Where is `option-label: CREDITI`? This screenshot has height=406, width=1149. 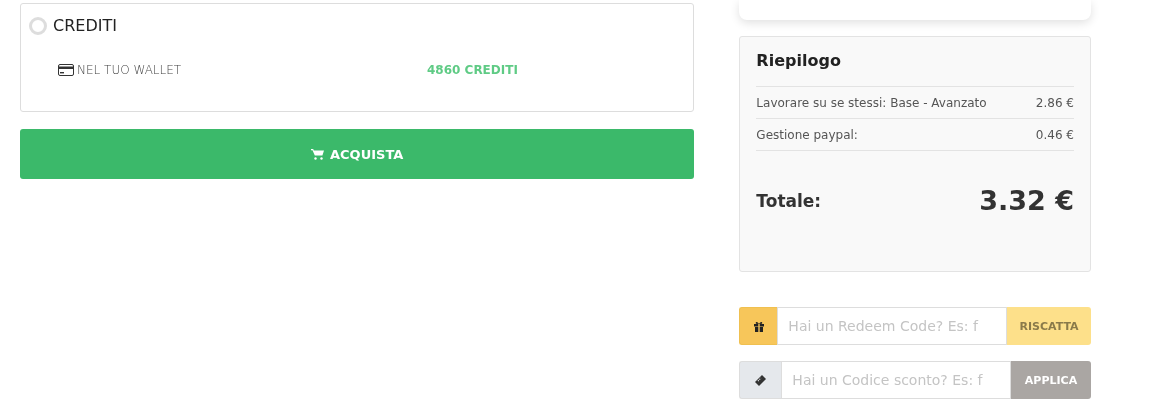 option-label: CREDITI is located at coordinates (85, 25).